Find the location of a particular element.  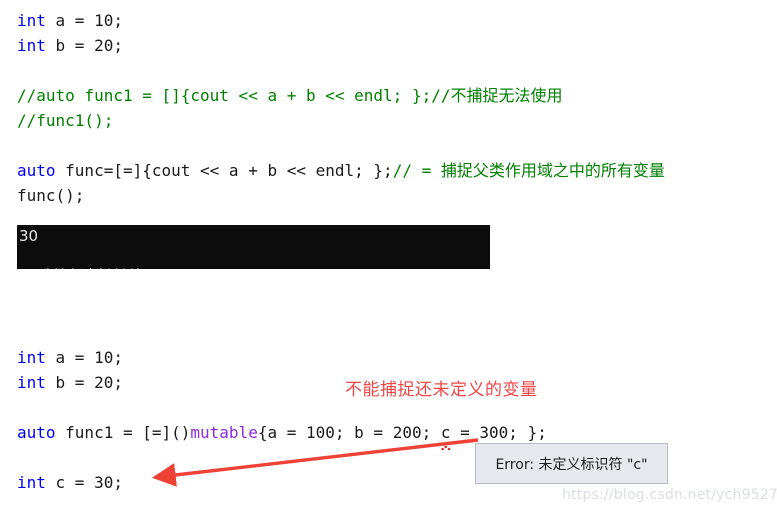

error-tooltip-text: Error: 未定义标识符 "c" is located at coordinates (571, 464).